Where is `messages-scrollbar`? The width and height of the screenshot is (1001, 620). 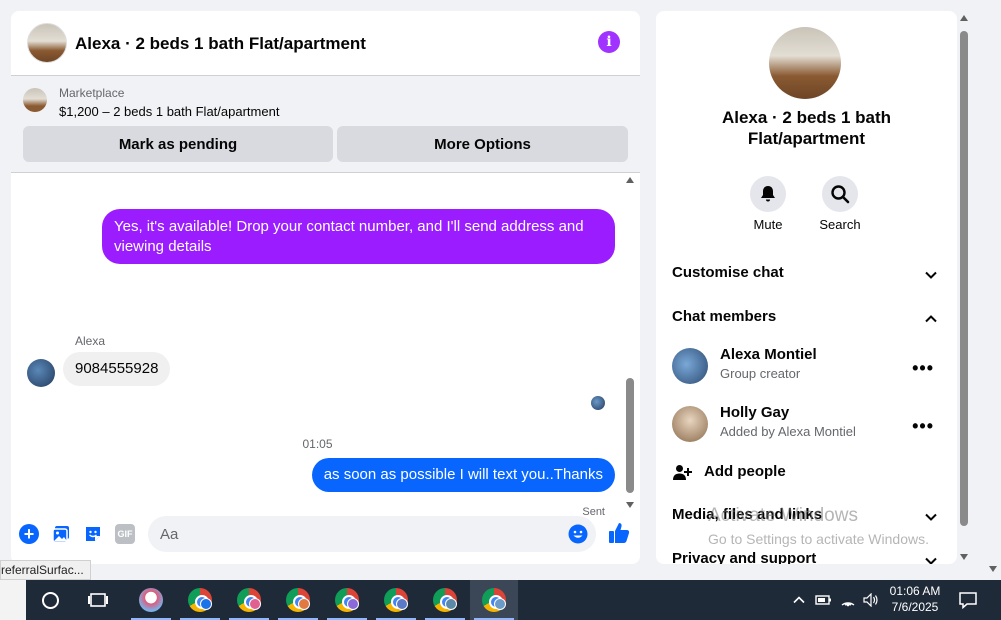 messages-scrollbar is located at coordinates (630, 341).